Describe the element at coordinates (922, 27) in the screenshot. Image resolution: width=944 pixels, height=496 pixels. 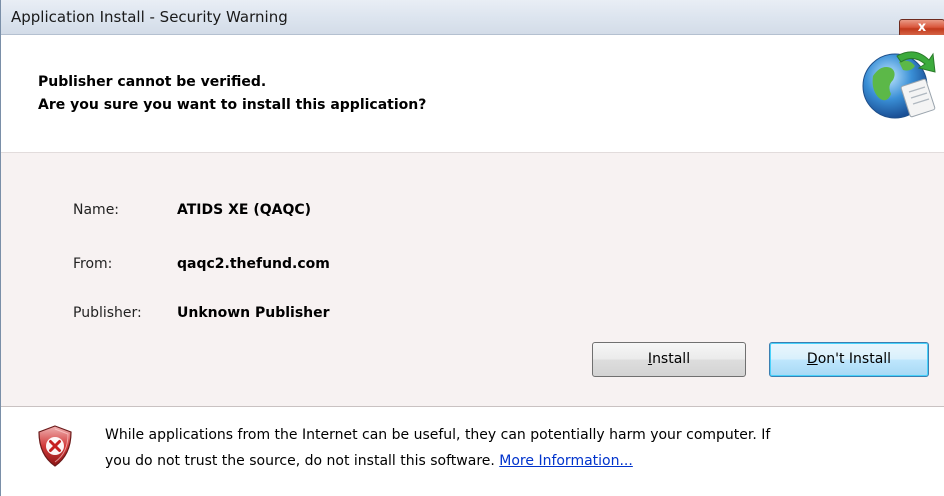
I see `close-icon: x` at that location.